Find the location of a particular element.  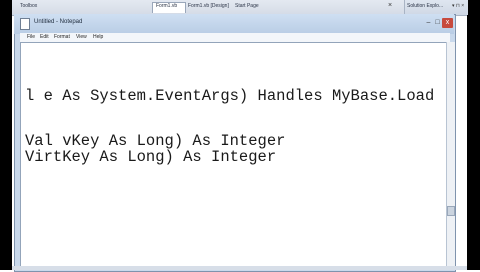

toolbox-pane-title: Toolbox is located at coordinates (28, 6).